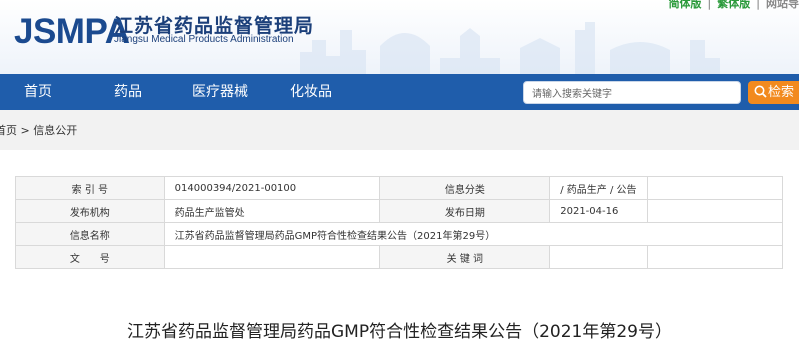 The image size is (799, 342). I want to click on keywords-extra, so click(715, 257).